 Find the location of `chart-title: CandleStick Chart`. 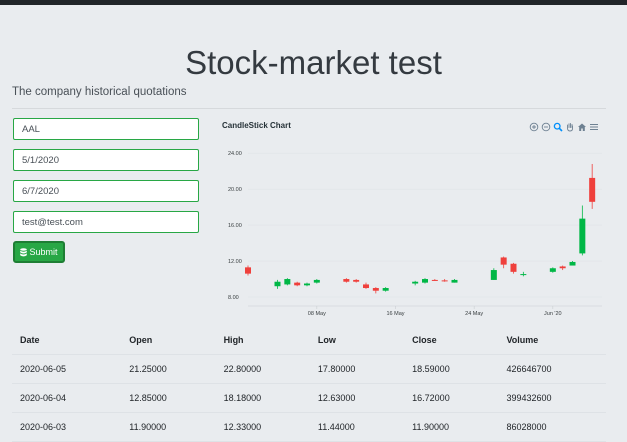

chart-title: CandleStick Chart is located at coordinates (256, 125).